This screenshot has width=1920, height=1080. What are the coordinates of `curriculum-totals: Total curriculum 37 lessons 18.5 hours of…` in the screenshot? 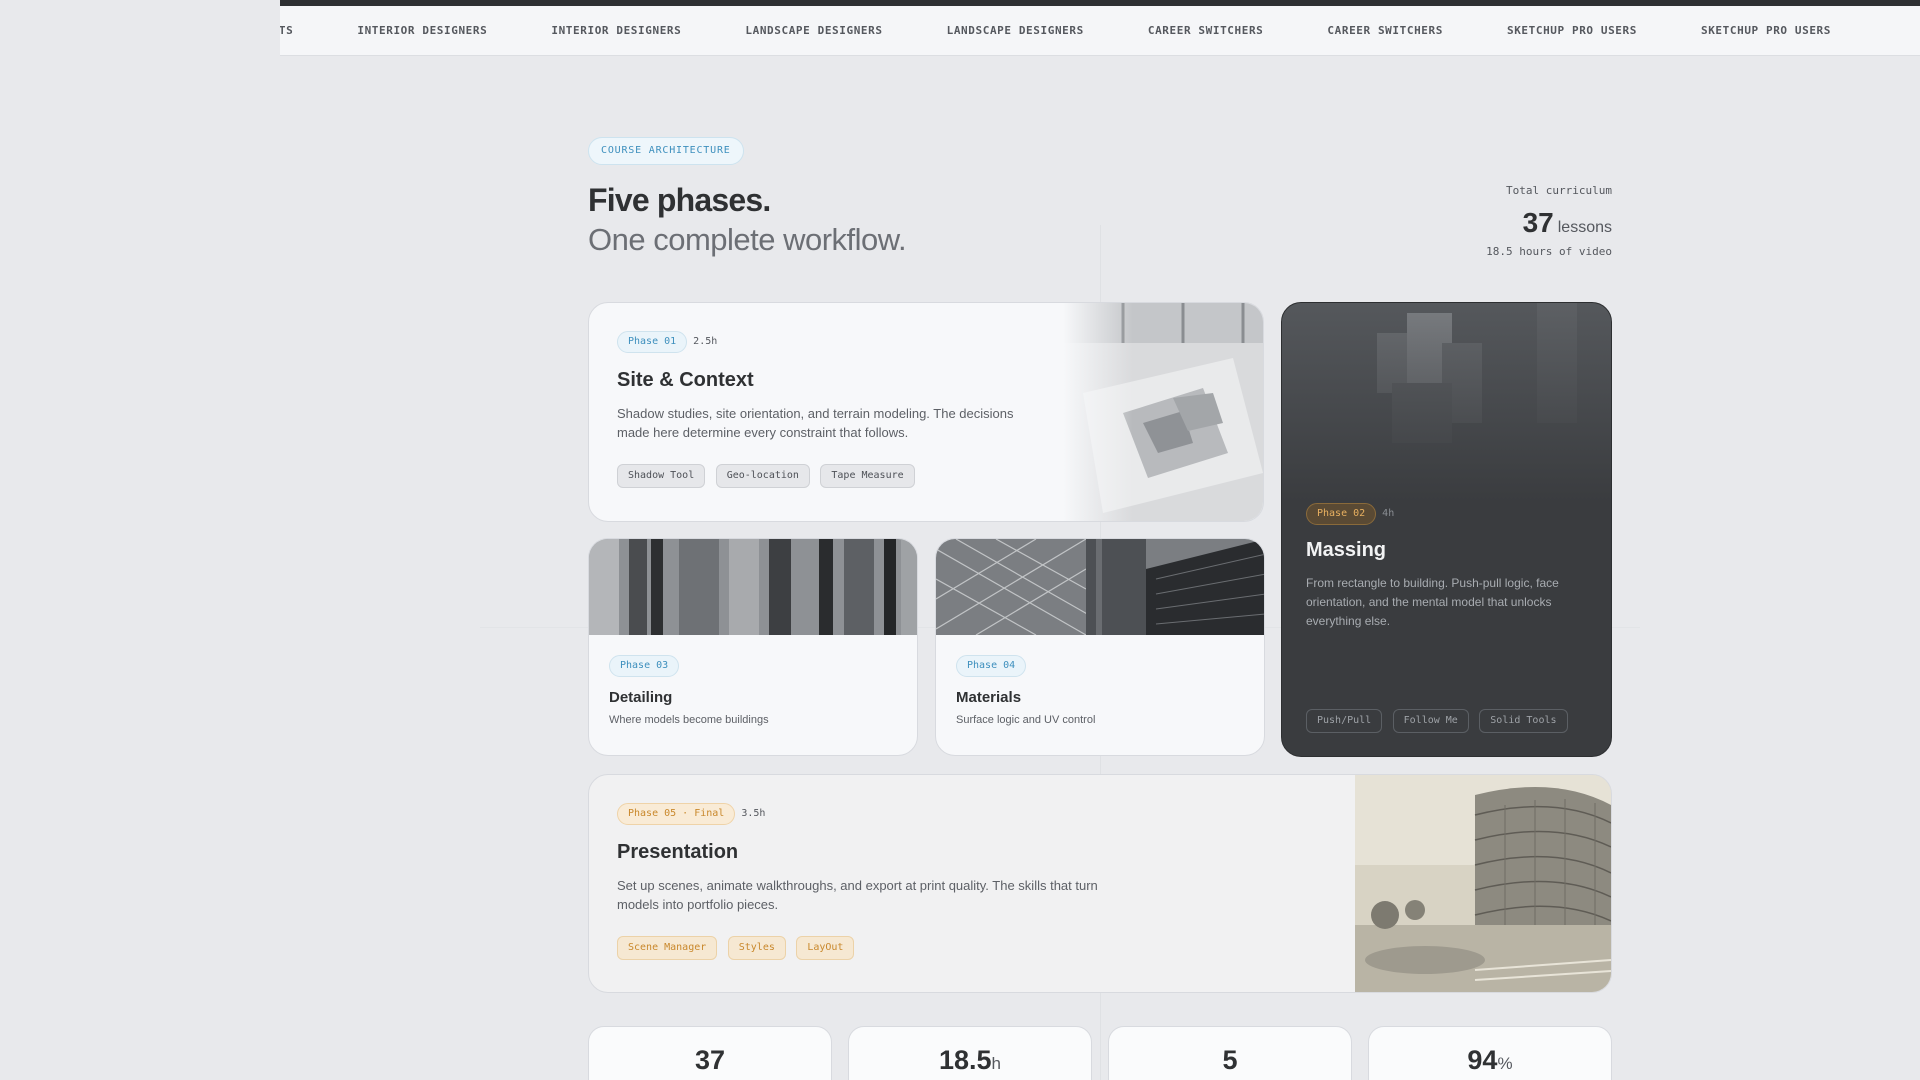 It's located at (1549, 221).